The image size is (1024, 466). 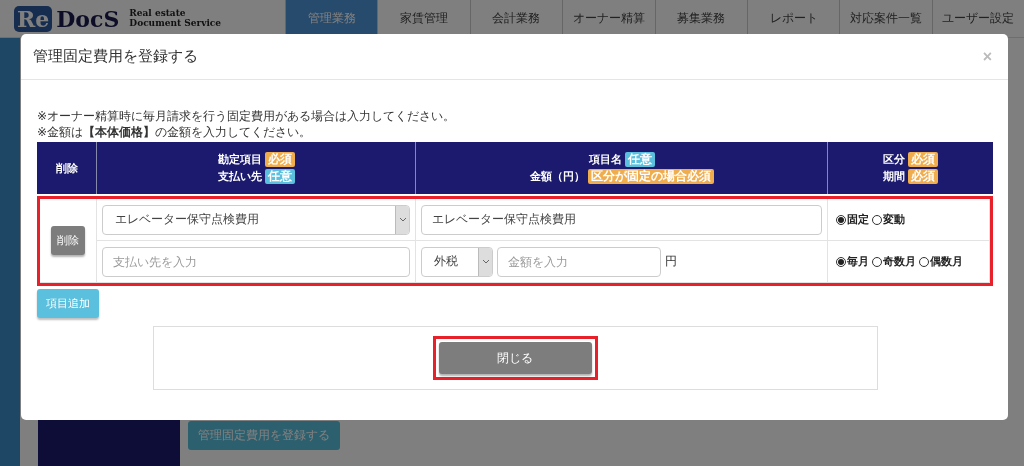 What do you see at coordinates (941, 261) in the screenshot?
I see `period-radio: 偶数月` at bounding box center [941, 261].